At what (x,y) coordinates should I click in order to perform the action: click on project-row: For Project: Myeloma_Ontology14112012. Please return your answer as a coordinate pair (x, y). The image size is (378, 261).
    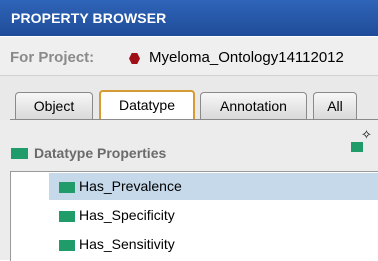
    Looking at the image, I should click on (189, 56).